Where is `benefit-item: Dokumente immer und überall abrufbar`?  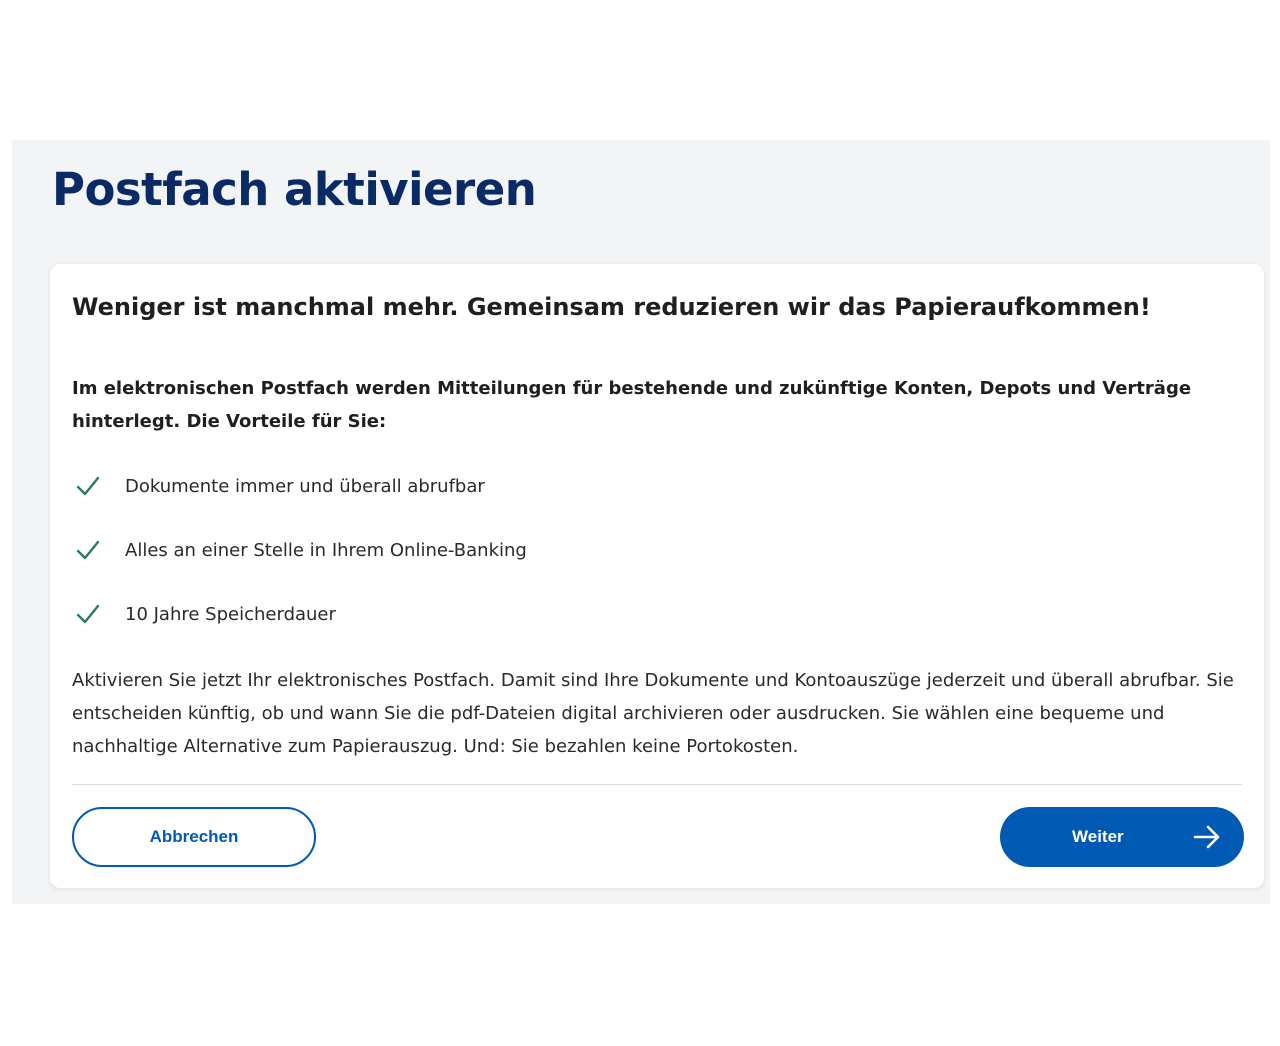 benefit-item: Dokumente immer und überall abrufbar is located at coordinates (300, 486).